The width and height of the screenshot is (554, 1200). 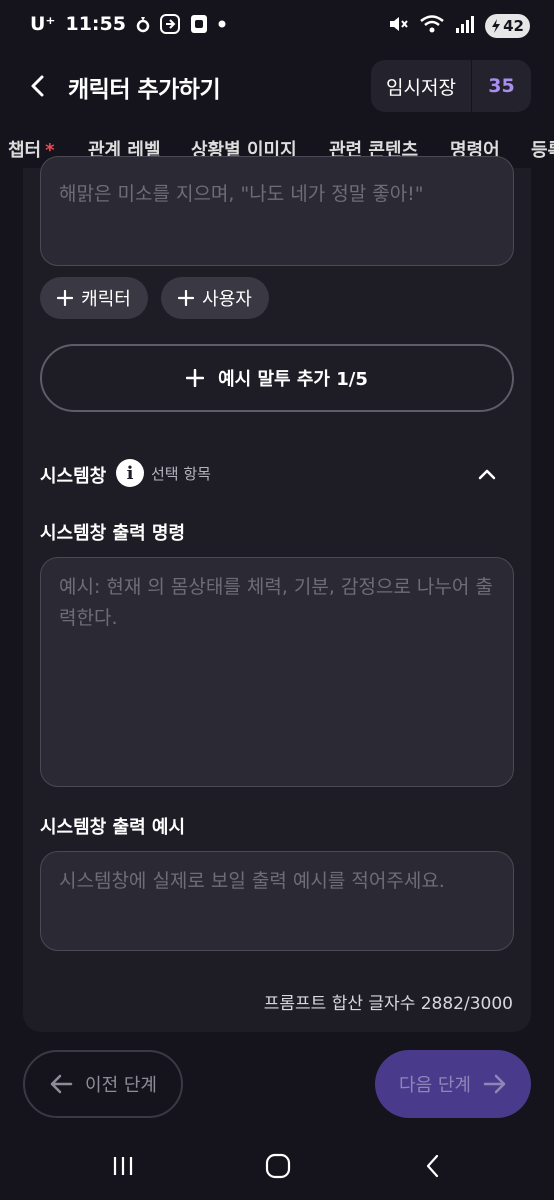 I want to click on optional-label: 선택 항목, so click(x=181, y=474).